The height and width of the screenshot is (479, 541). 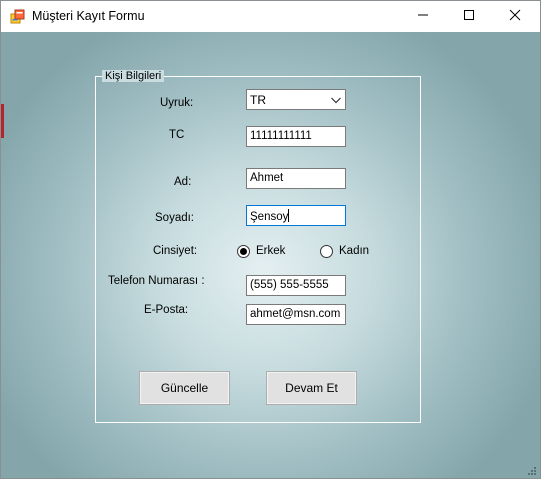 I want to click on phone-input-value: (555) 555-5555, so click(x=289, y=285).